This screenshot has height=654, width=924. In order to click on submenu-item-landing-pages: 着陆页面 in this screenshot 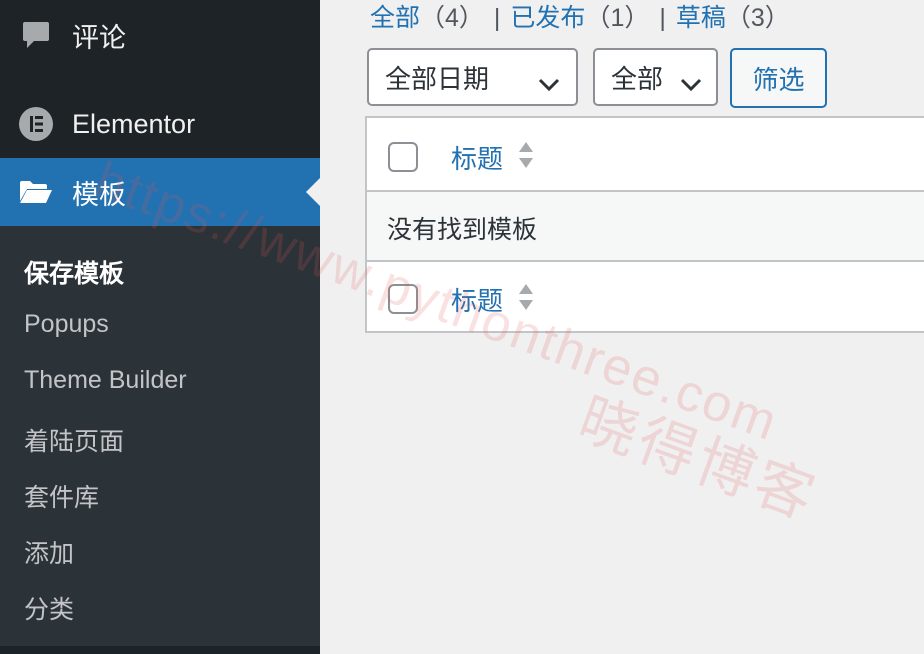, I will do `click(74, 440)`.